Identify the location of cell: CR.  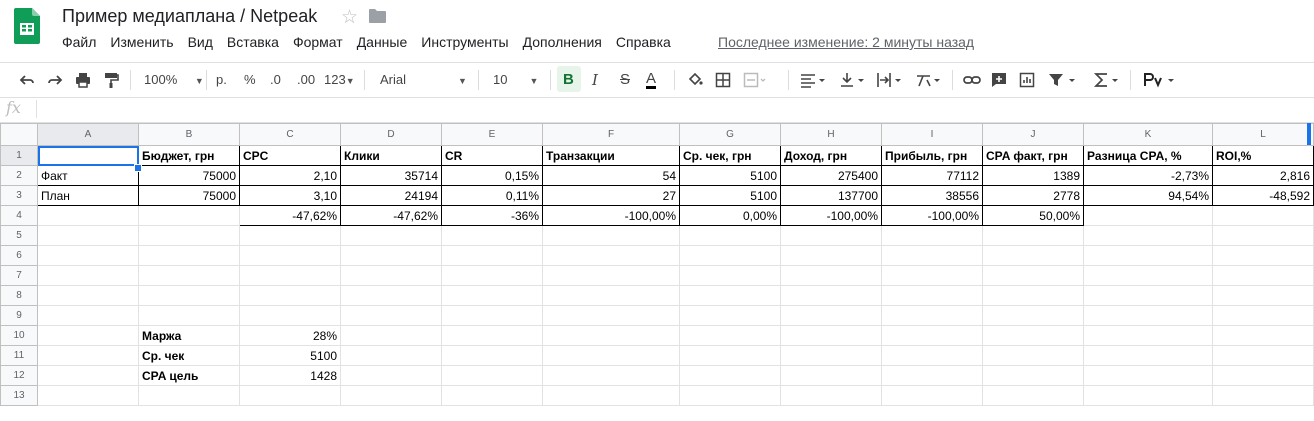
(492, 155).